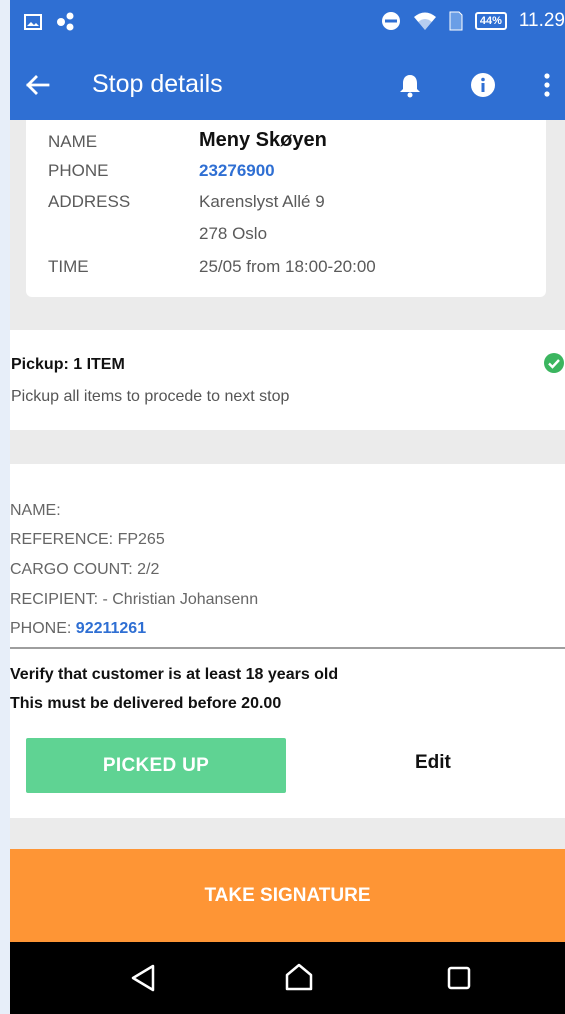 Image resolution: width=565 pixels, height=1014 pixels. Describe the element at coordinates (287, 895) in the screenshot. I see `take-signature-button: TAKE SIGNATURE` at that location.